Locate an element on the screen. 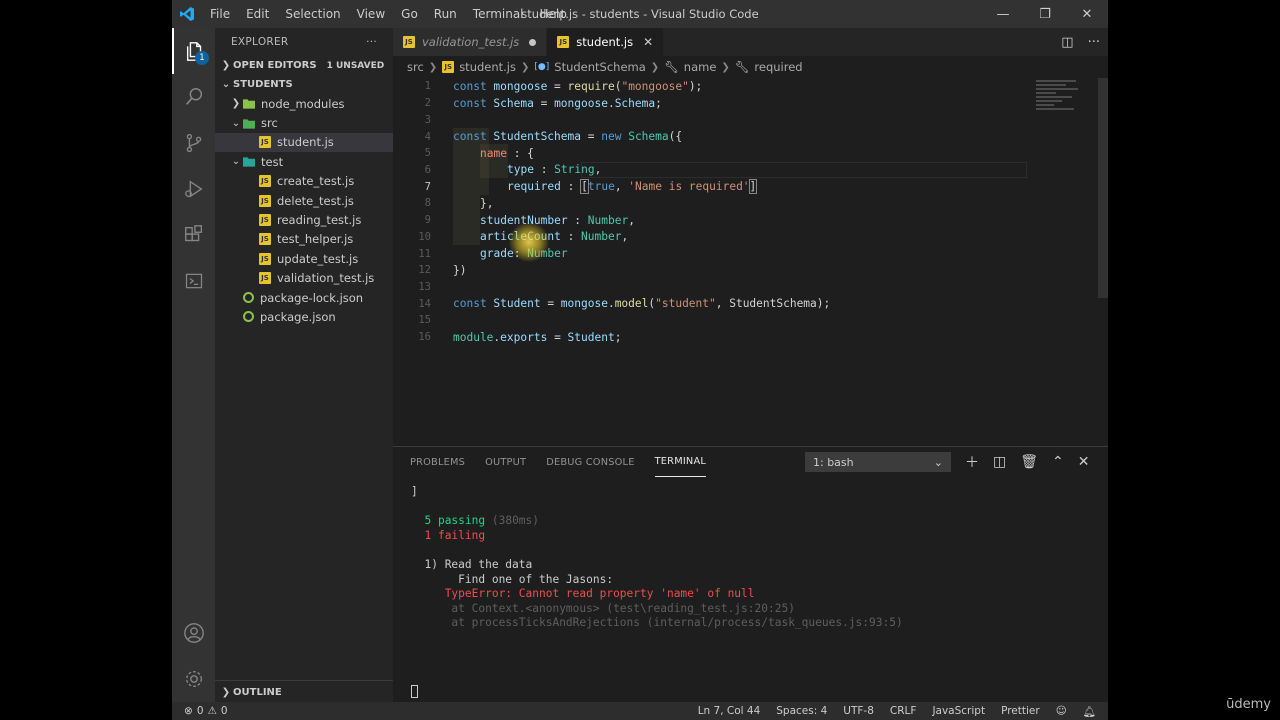  unsaved-dot-icon is located at coordinates (533, 42).